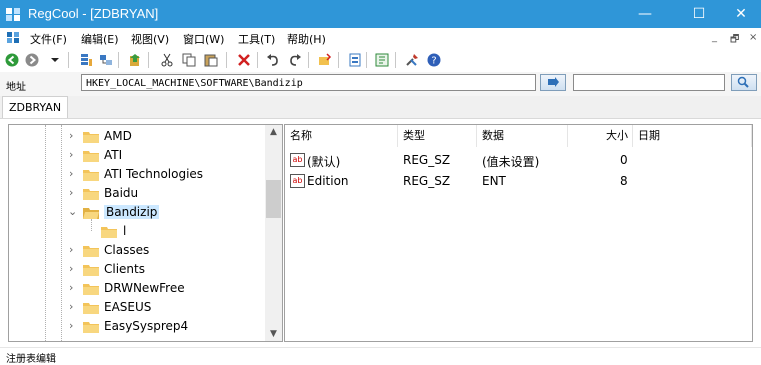  Describe the element at coordinates (100, 39) in the screenshot. I see `menu-edit: 编辑(E)` at that location.